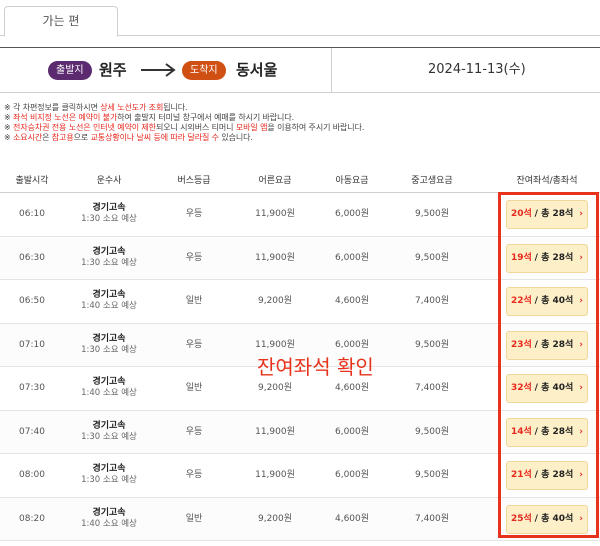 This screenshot has height=546, width=600. Describe the element at coordinates (251, 127) in the screenshot. I see `notice-highlight: 모바일 앱` at that location.